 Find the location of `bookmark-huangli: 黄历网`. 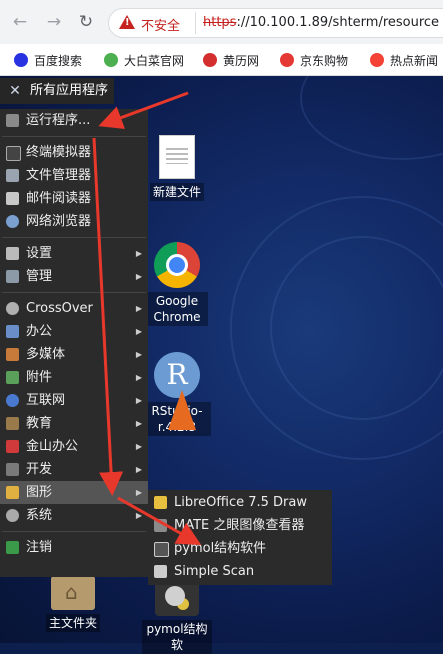

bookmark-huangli: 黄历网 is located at coordinates (231, 60).